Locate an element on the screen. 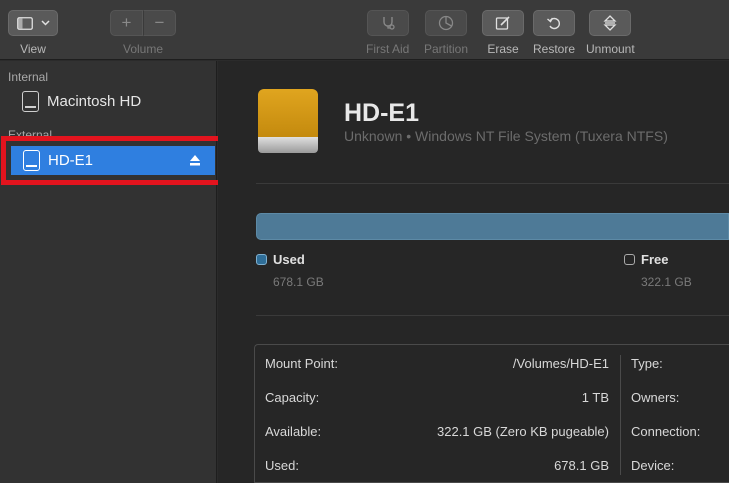  erase-button is located at coordinates (503, 23).